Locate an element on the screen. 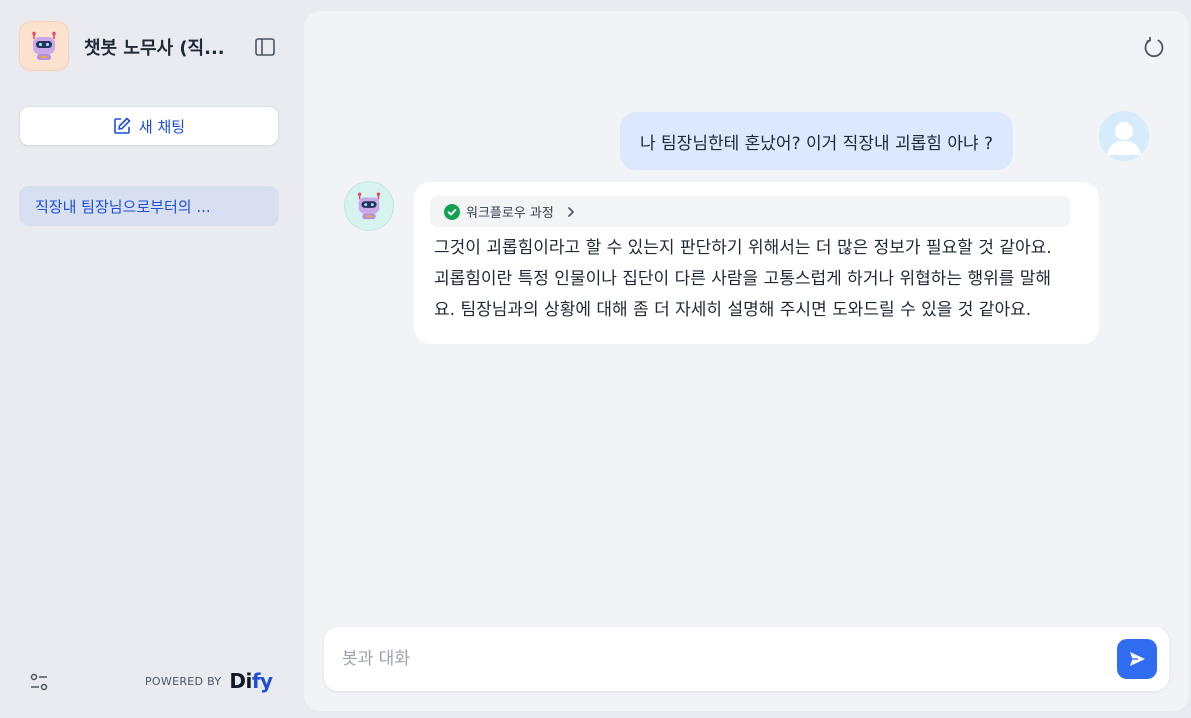 The height and width of the screenshot is (718, 1191). send-button is located at coordinates (1137, 659).